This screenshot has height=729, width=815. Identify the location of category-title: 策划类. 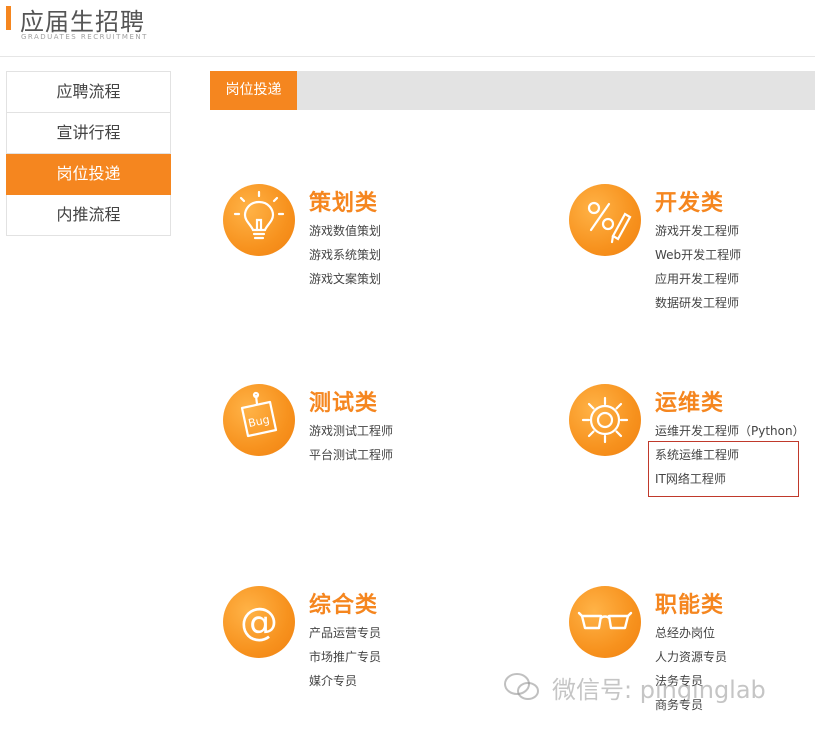
(344, 203).